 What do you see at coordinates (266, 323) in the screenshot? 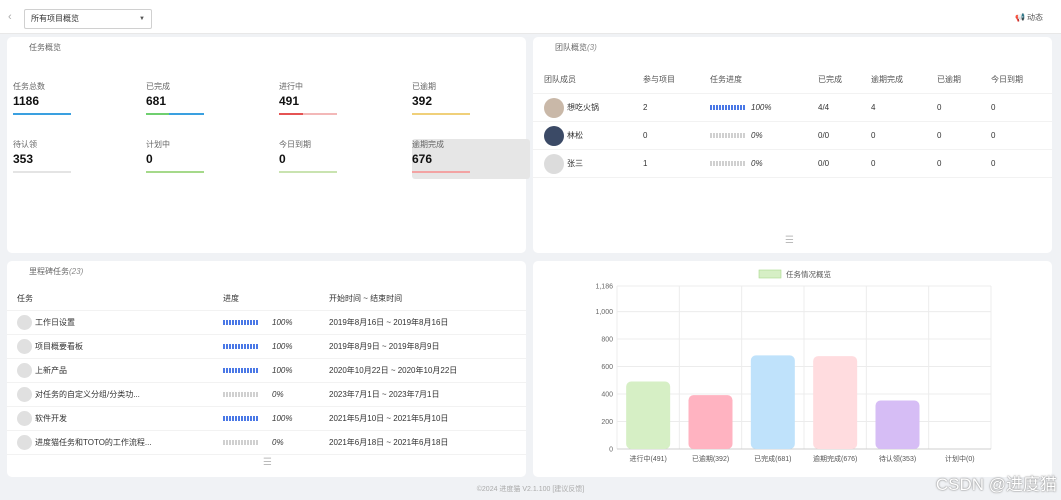
I see `table-row: 工作日设置 100% 2019年8月16日 ~ 2019年8月16日` at bounding box center [266, 323].